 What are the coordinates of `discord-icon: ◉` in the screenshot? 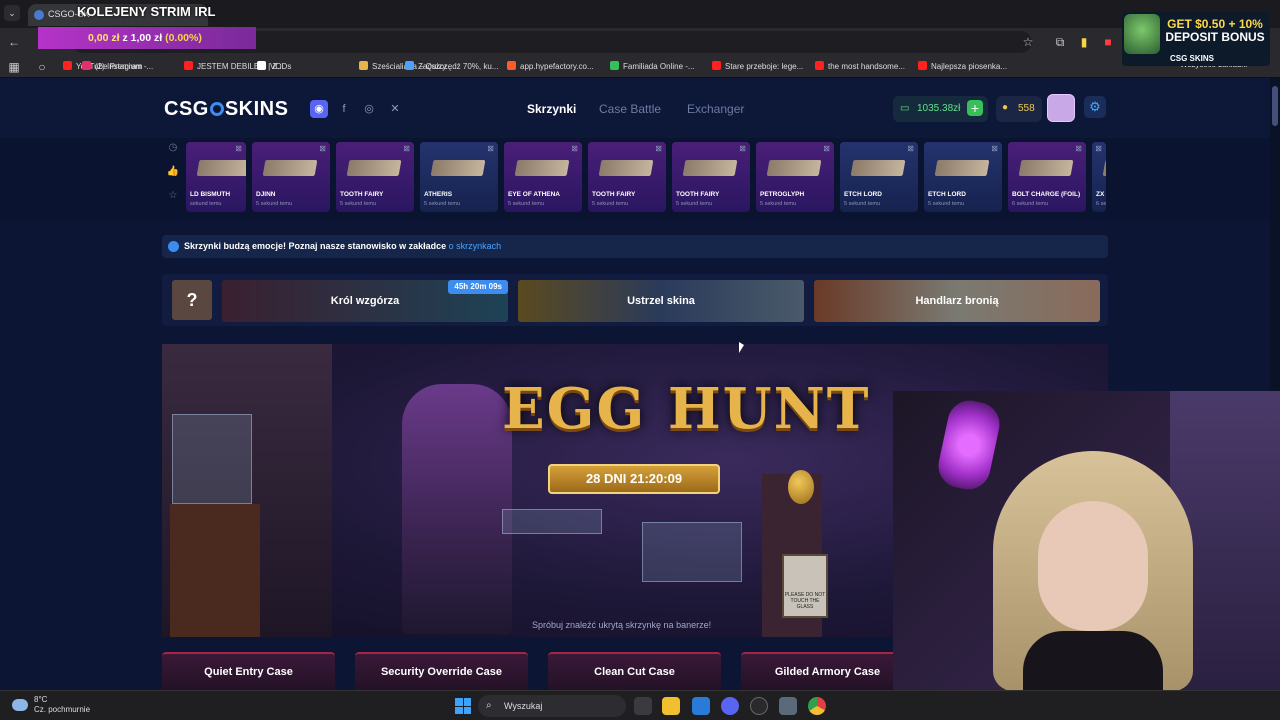 It's located at (319, 109).